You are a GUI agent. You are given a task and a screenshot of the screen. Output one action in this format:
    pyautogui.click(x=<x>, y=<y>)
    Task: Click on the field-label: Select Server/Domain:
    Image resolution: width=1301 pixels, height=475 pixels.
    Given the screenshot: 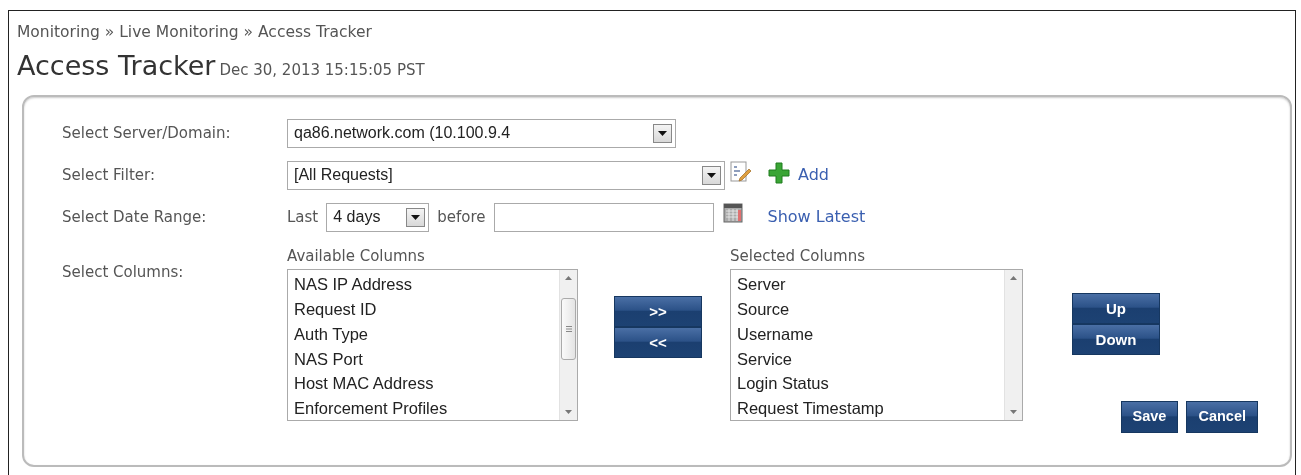 What is the action you would take?
    pyautogui.click(x=147, y=133)
    